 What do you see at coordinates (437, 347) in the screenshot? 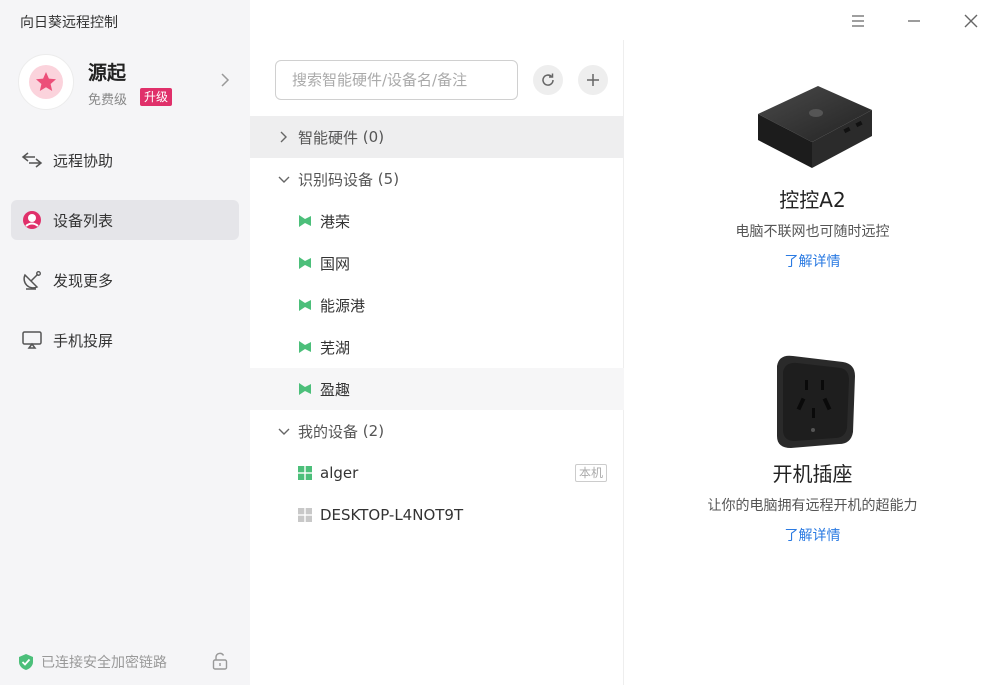
I see `device-row: 芜湖` at bounding box center [437, 347].